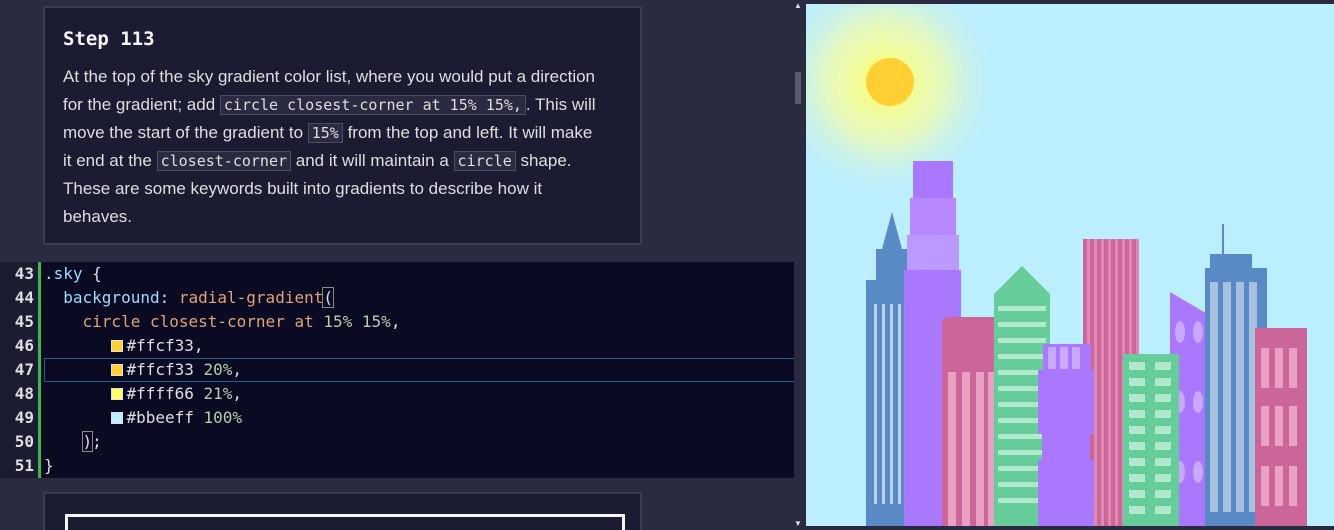 This screenshot has width=1334, height=530. I want to click on code-text: circle closest-corner at 15% 15%,, so click(222, 322).